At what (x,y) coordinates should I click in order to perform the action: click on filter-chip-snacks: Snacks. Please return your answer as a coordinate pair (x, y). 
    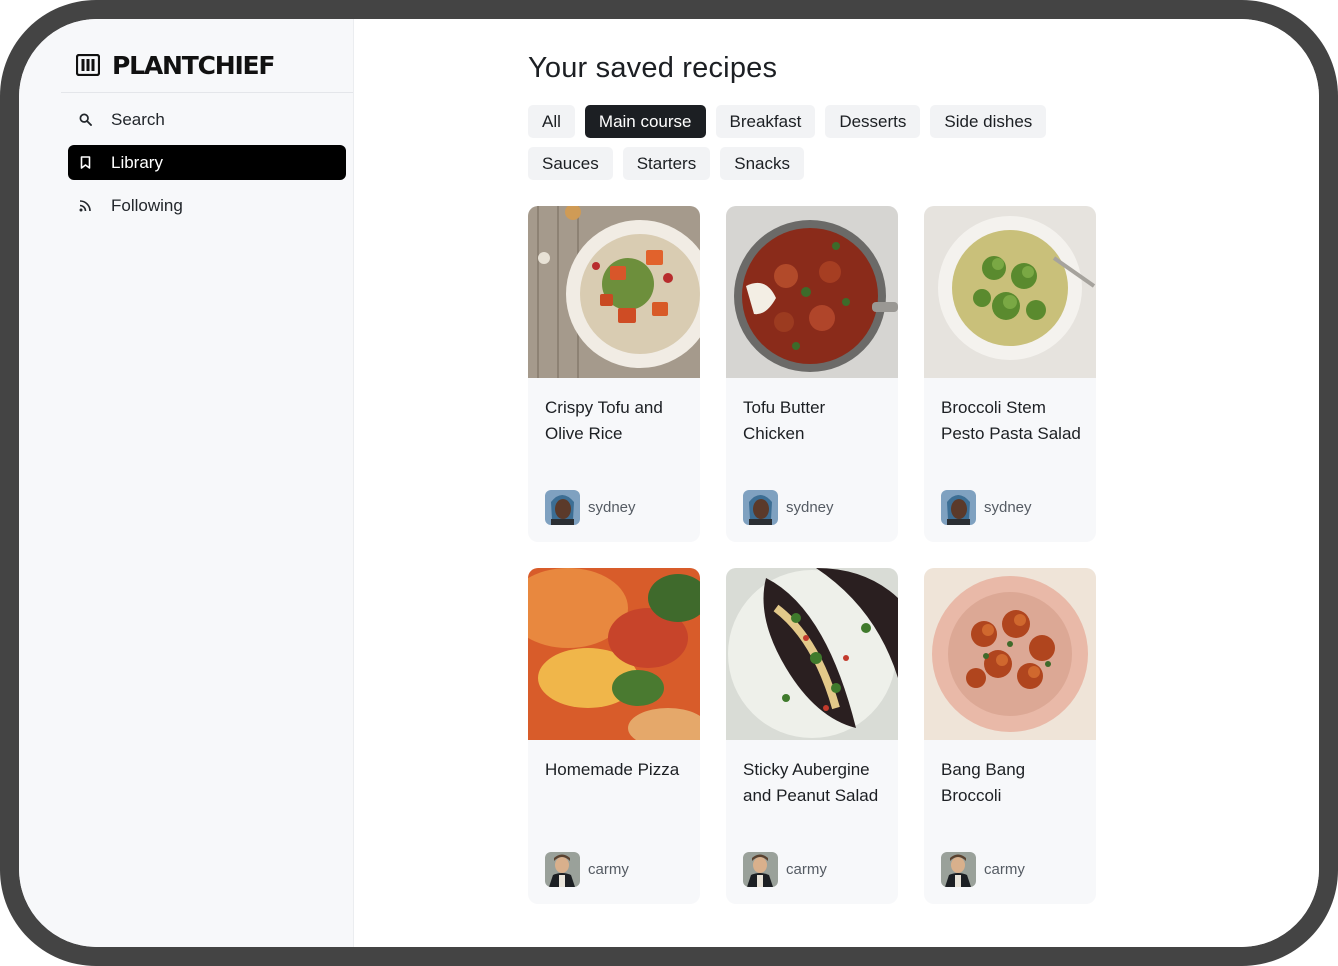
    Looking at the image, I should click on (762, 163).